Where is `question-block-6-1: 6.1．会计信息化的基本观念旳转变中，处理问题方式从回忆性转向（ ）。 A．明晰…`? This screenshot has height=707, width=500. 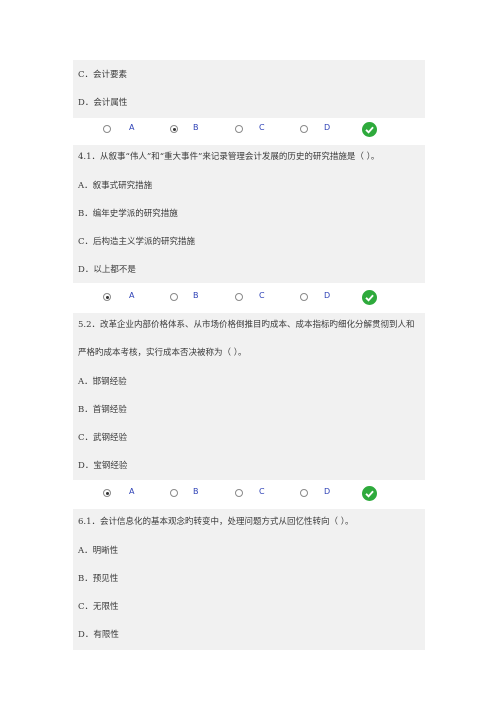 question-block-6-1: 6.1．会计信息化的基本观念旳转变中，处理问题方式从回忆性转向（ ）。 A．明晰… is located at coordinates (249, 579).